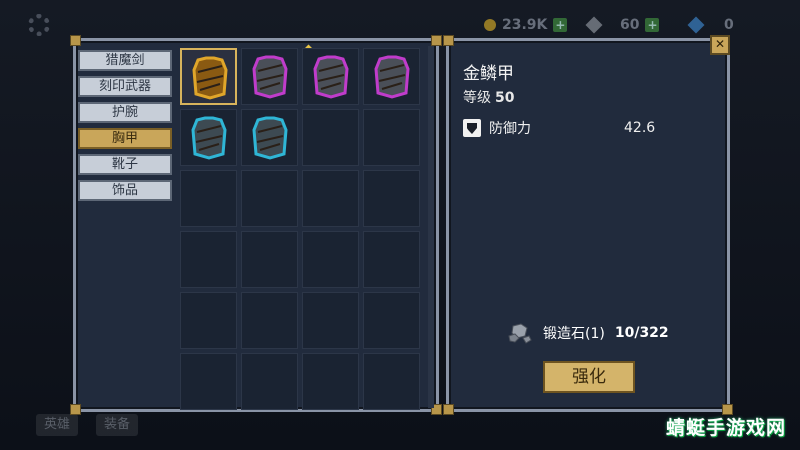 The image size is (800, 450). I want to click on material-count: 10/322, so click(641, 333).